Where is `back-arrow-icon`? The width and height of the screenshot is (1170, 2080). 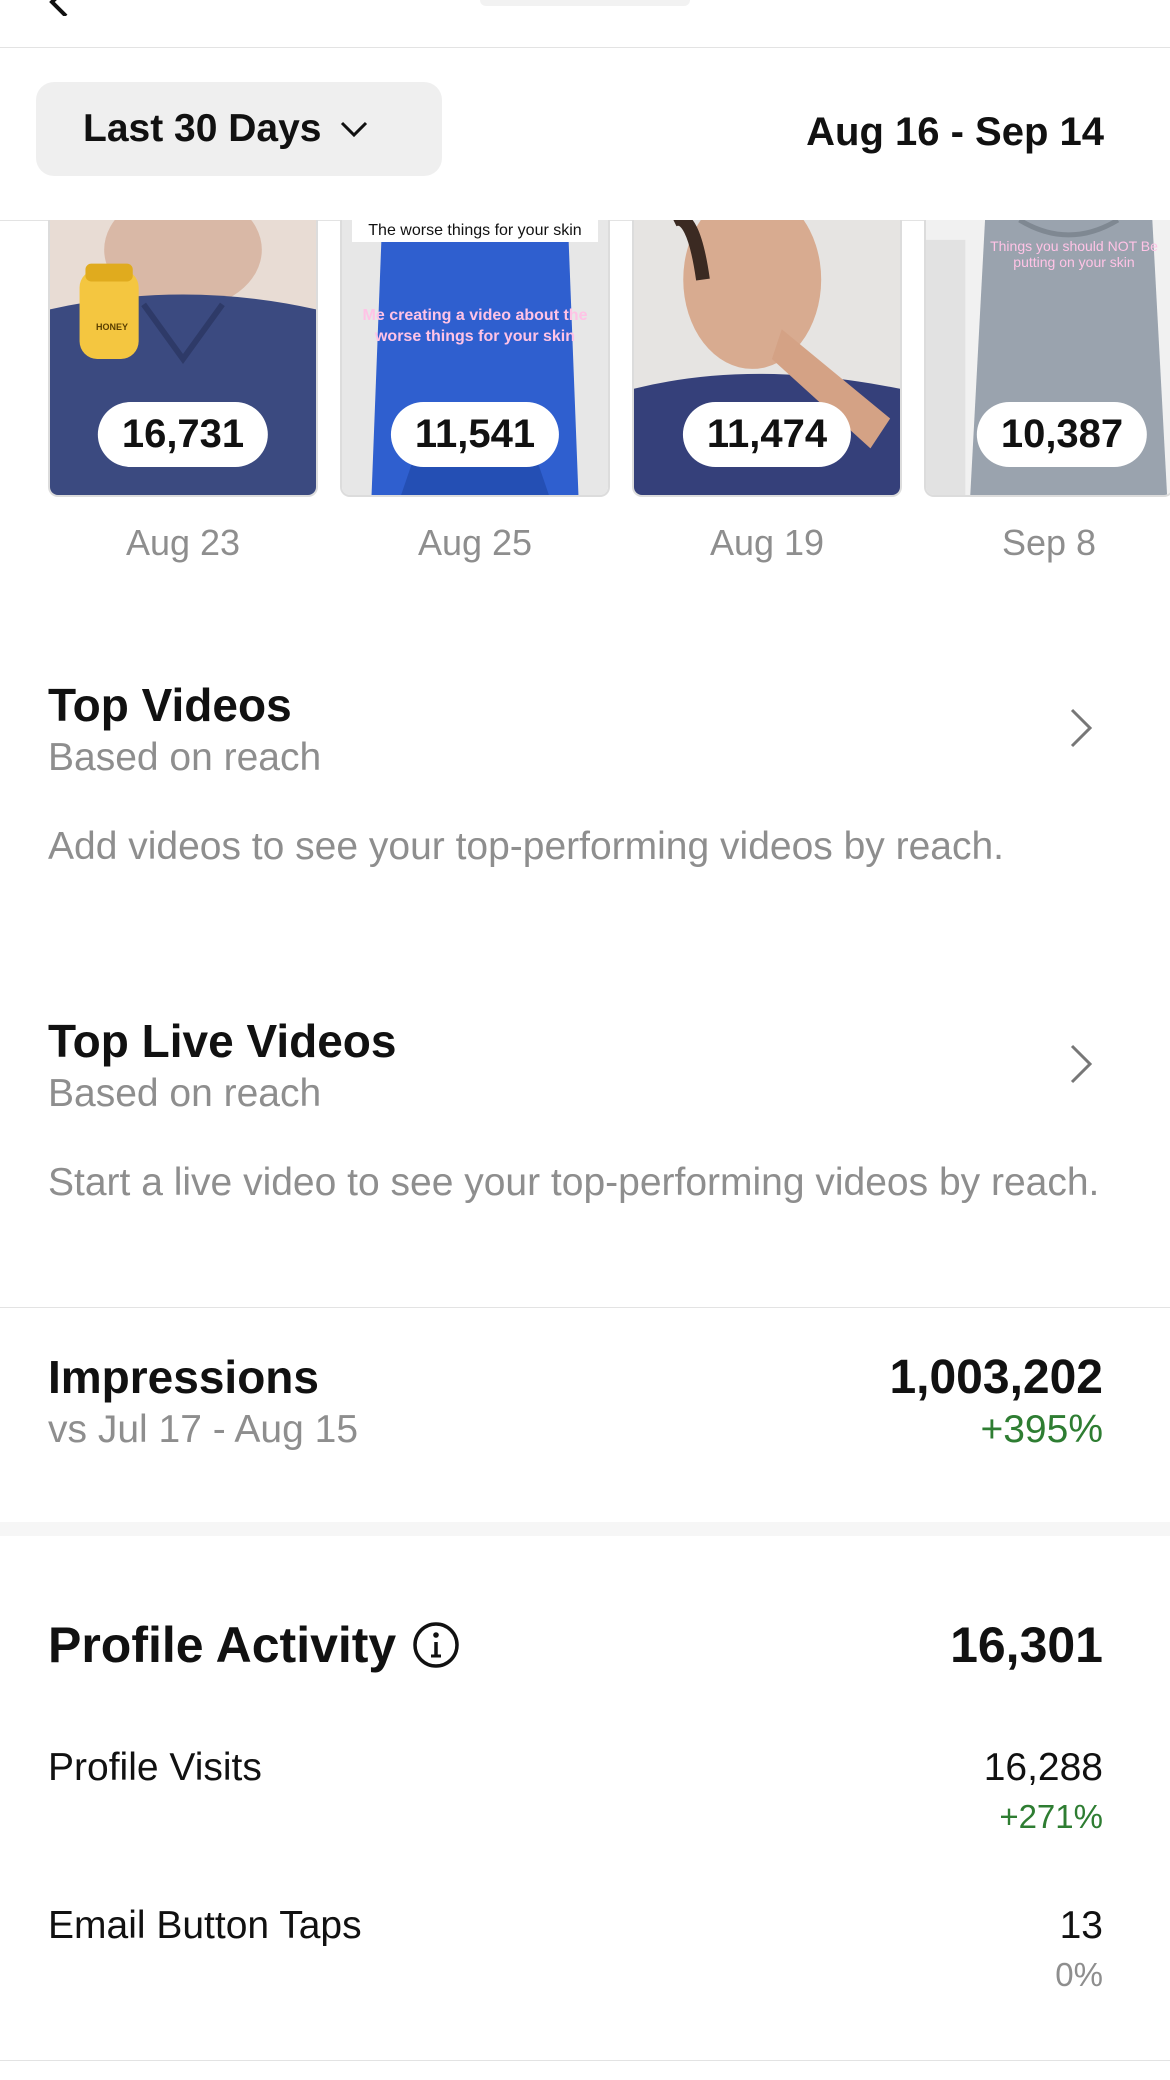 back-arrow-icon is located at coordinates (59, 8).